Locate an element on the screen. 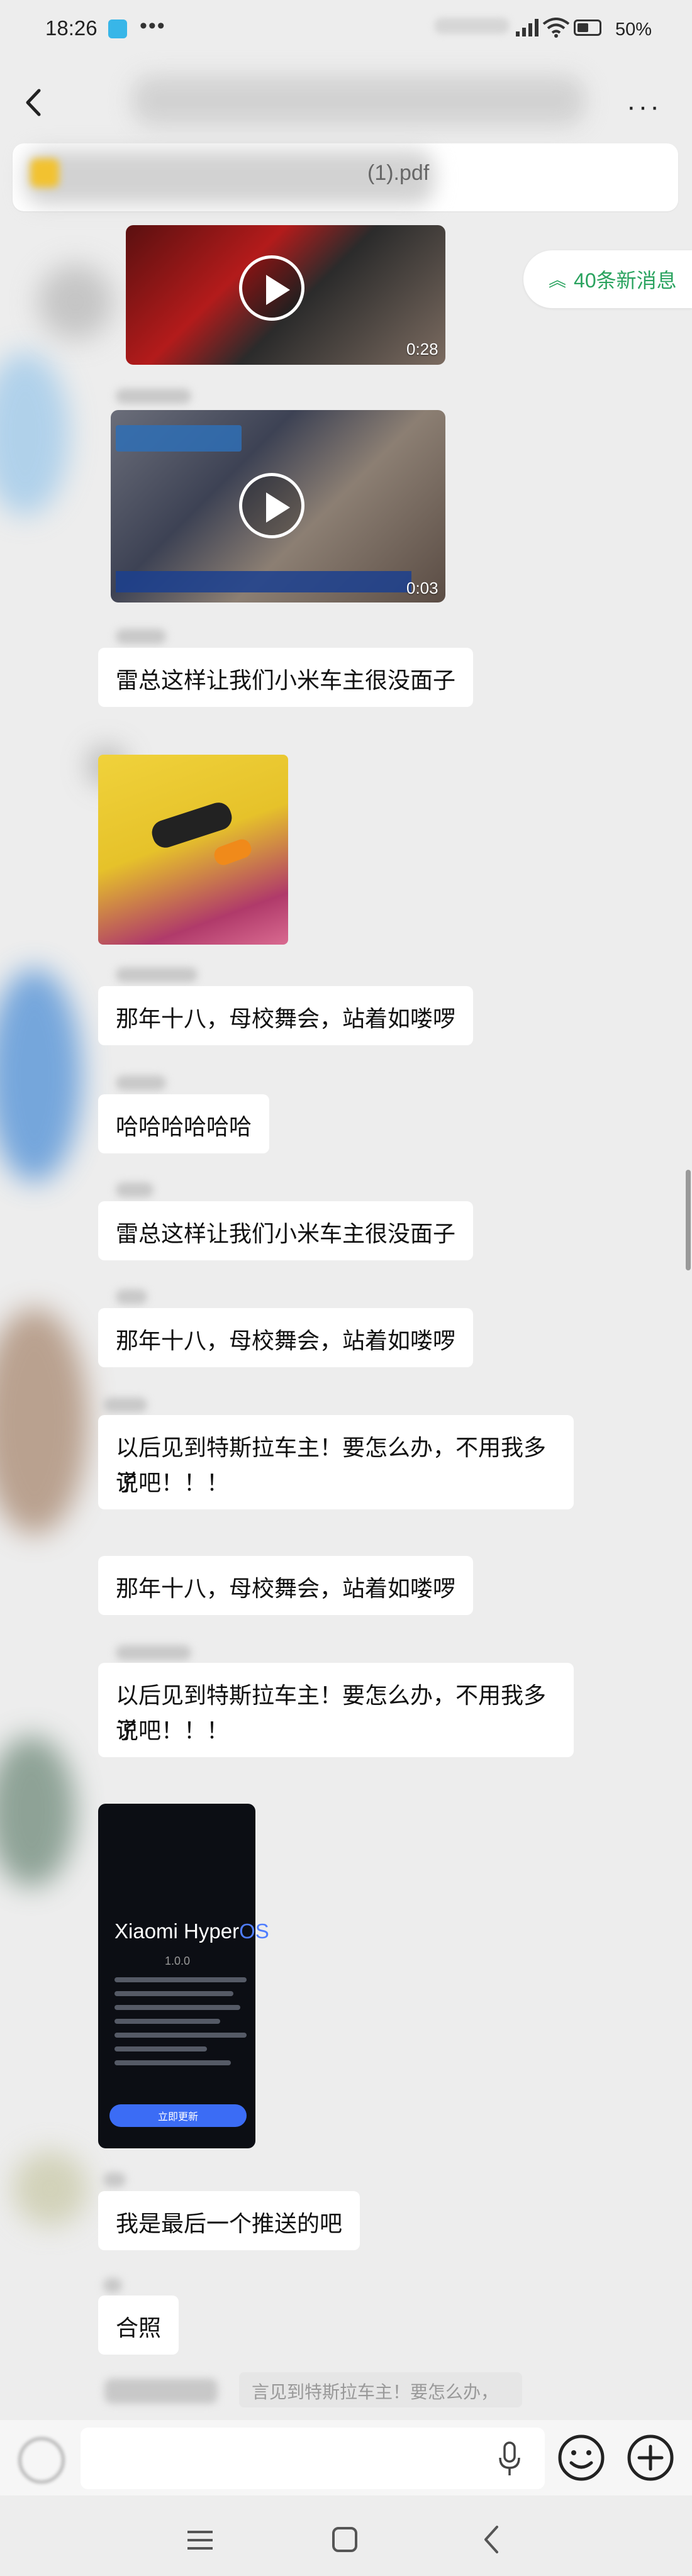 This screenshot has width=692, height=2576. chat-title-blurred is located at coordinates (359, 100).